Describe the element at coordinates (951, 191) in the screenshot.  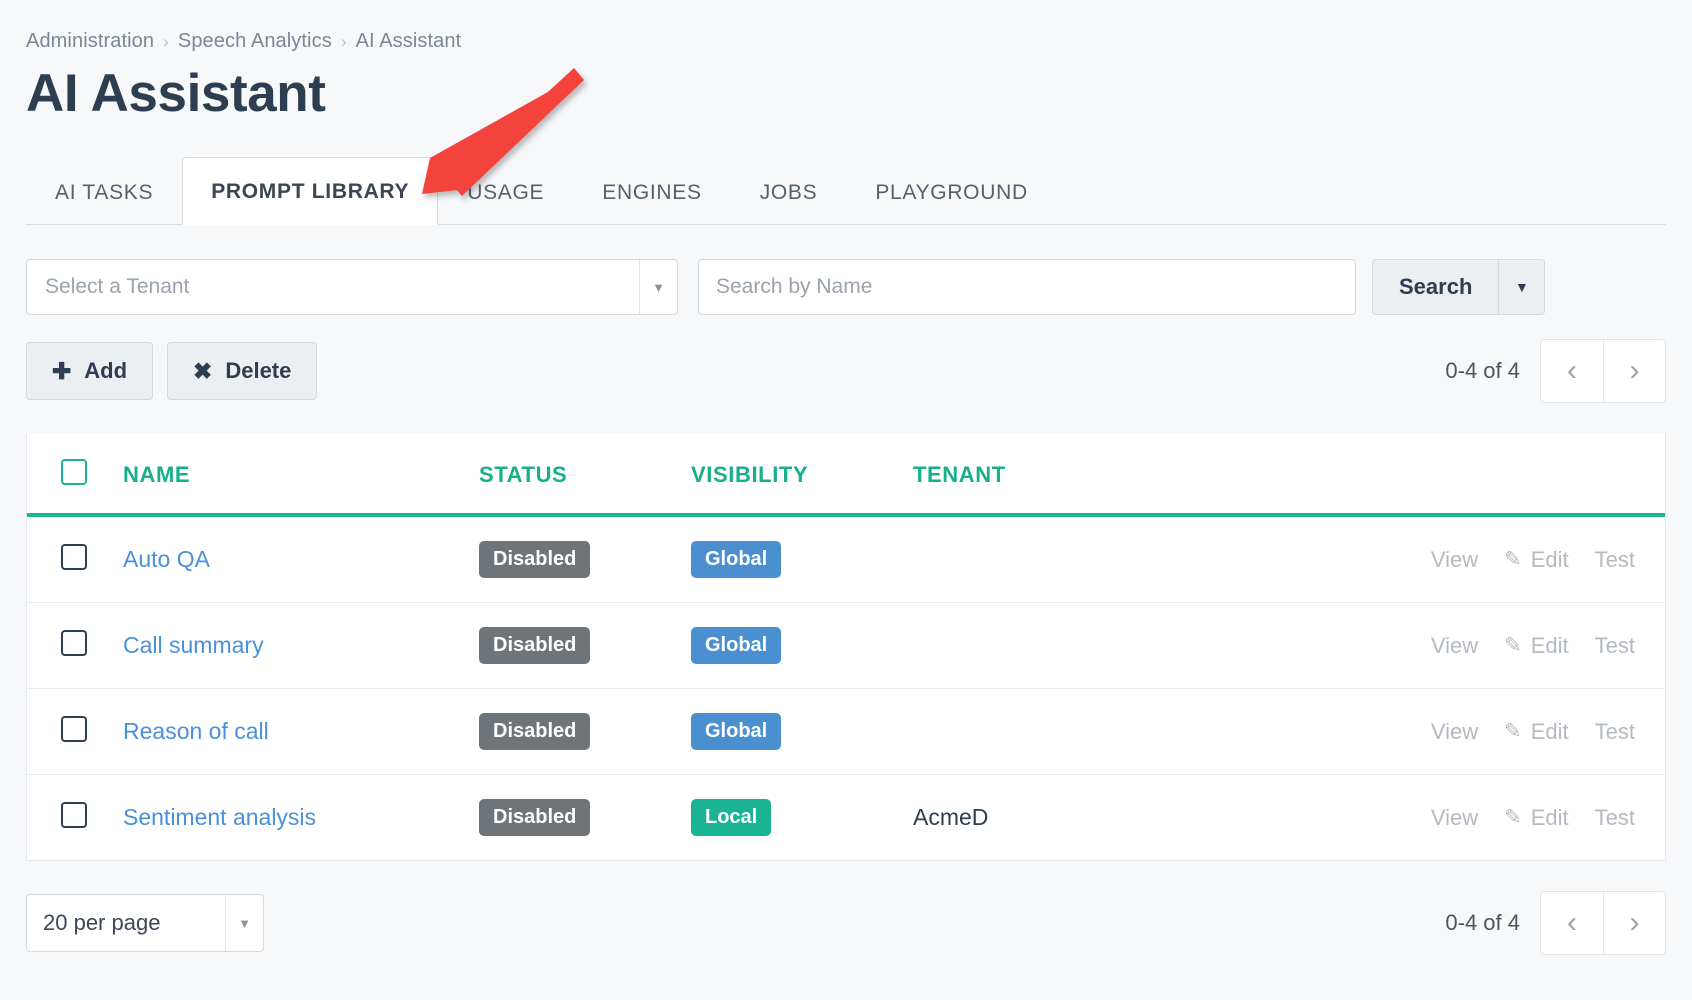
I see `tab-playground: PLAYGROUND` at that location.